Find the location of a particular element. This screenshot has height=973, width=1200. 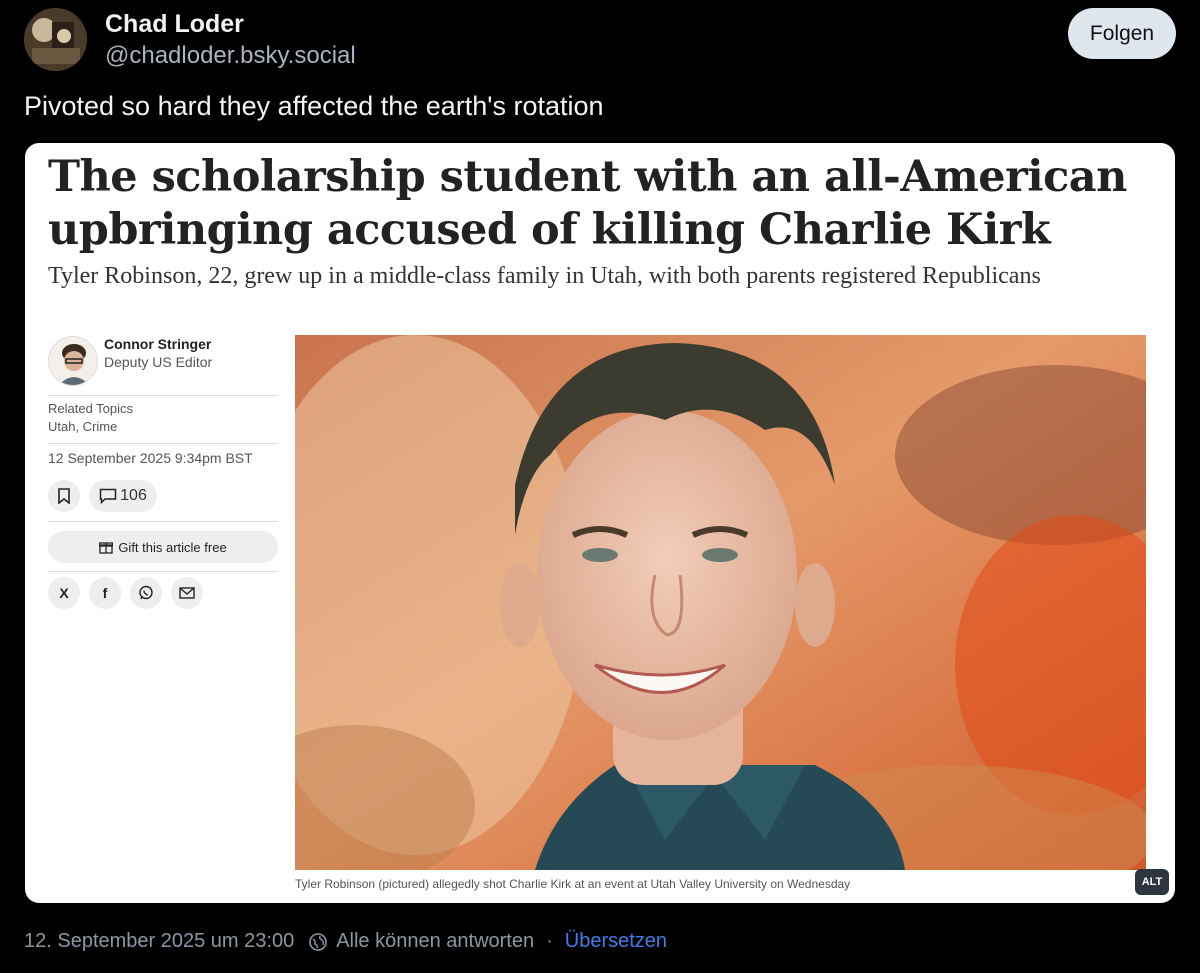

translate-link: Übersetzen is located at coordinates (616, 941).